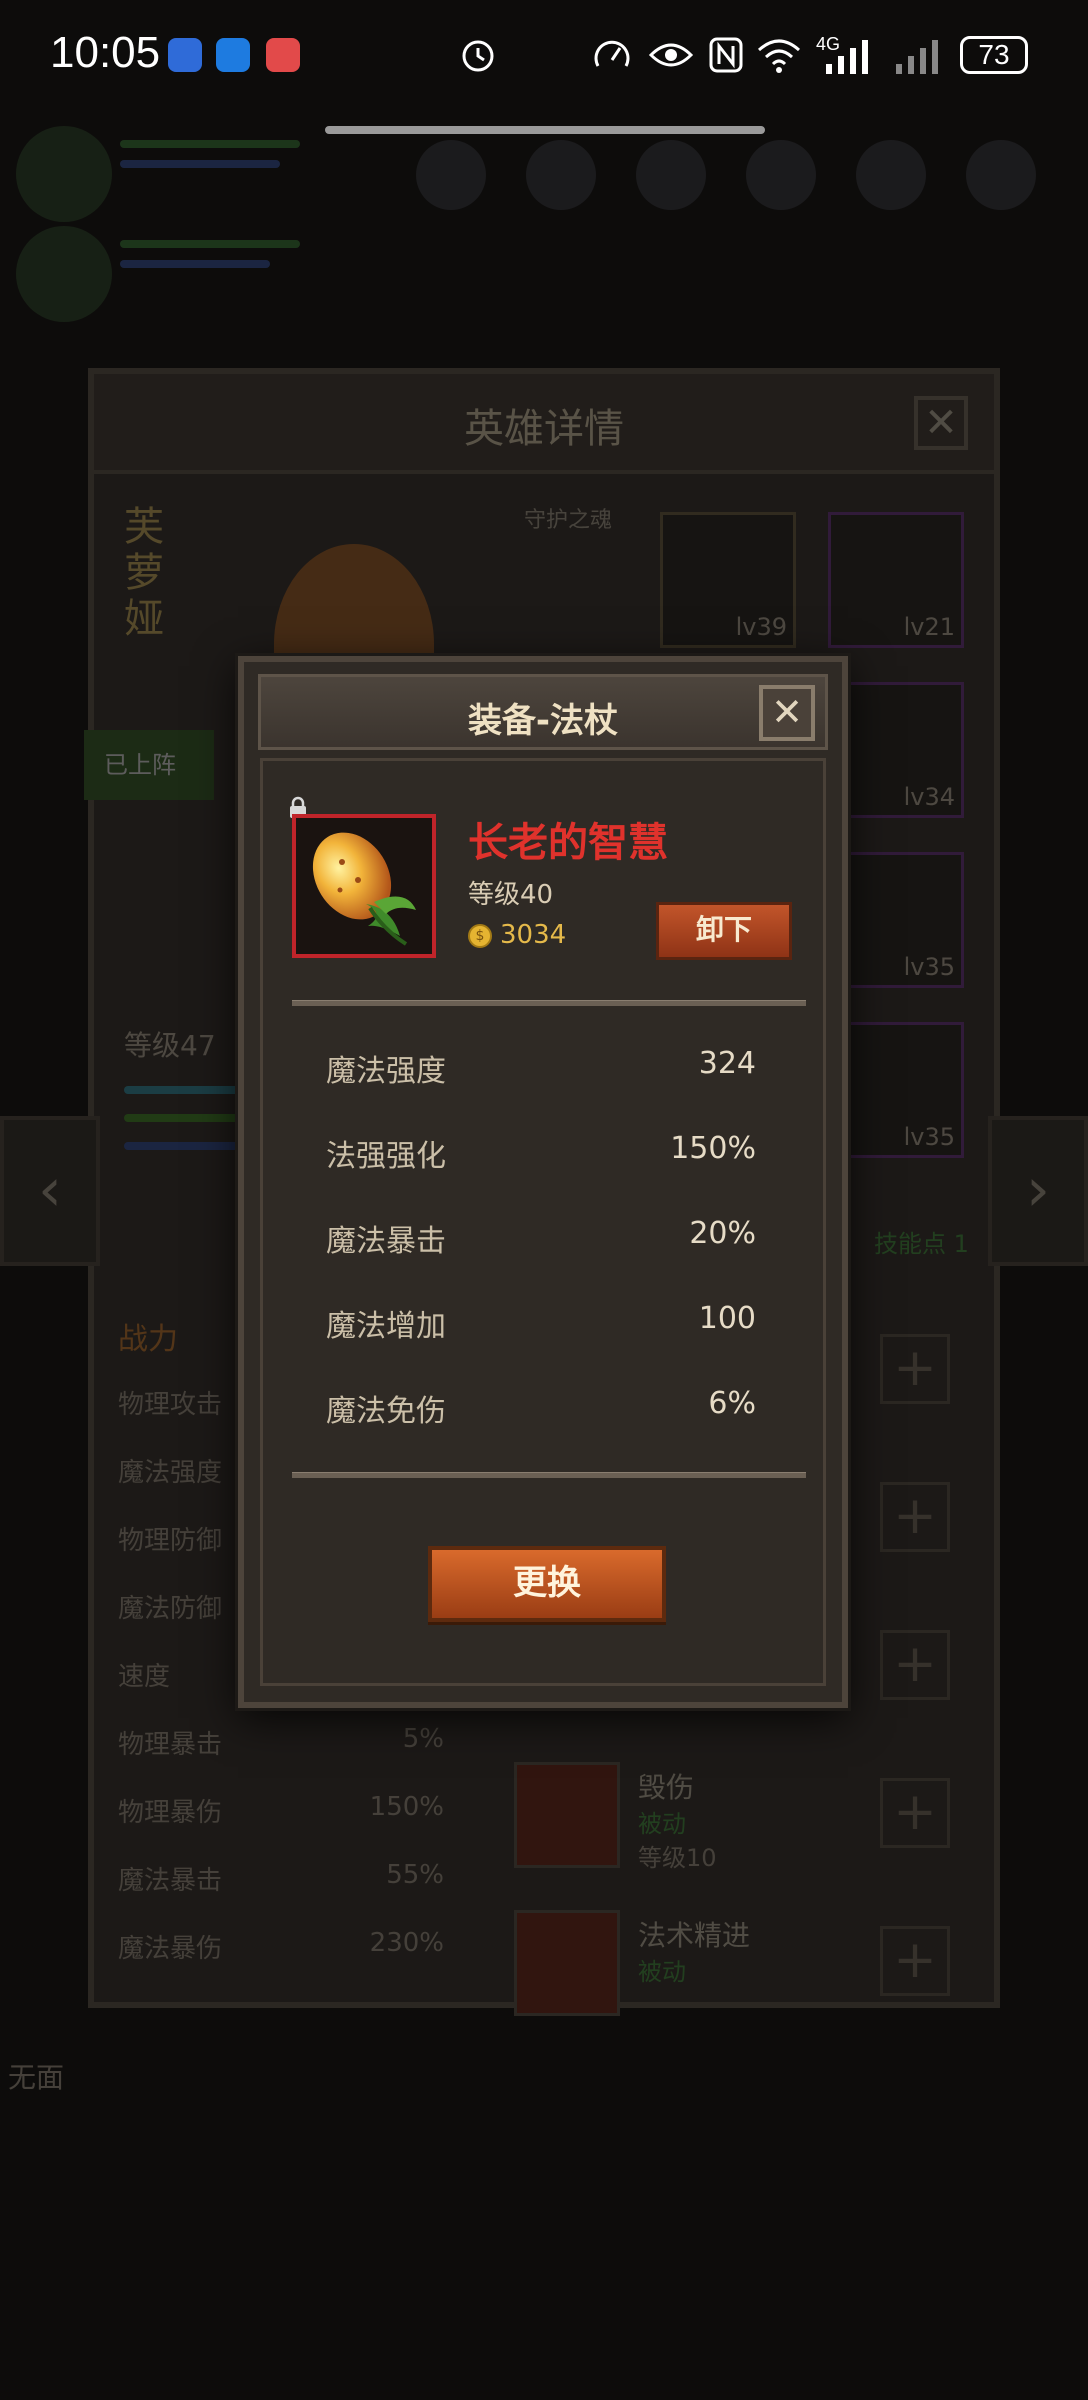 Image resolution: width=1088 pixels, height=2400 pixels. I want to click on gold-coin-icon: $, so click(480, 936).